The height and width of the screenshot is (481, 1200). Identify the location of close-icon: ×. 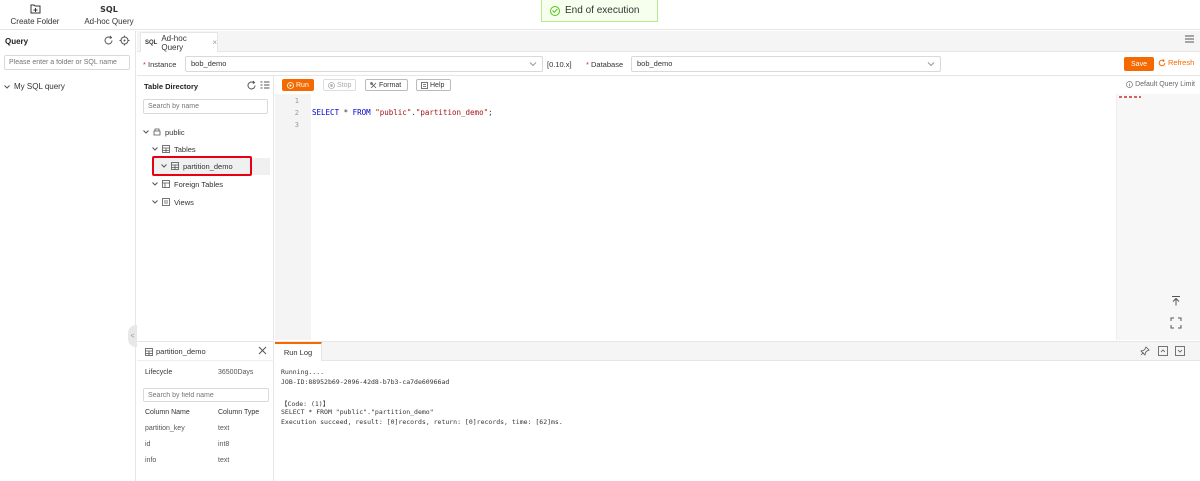
(214, 42).